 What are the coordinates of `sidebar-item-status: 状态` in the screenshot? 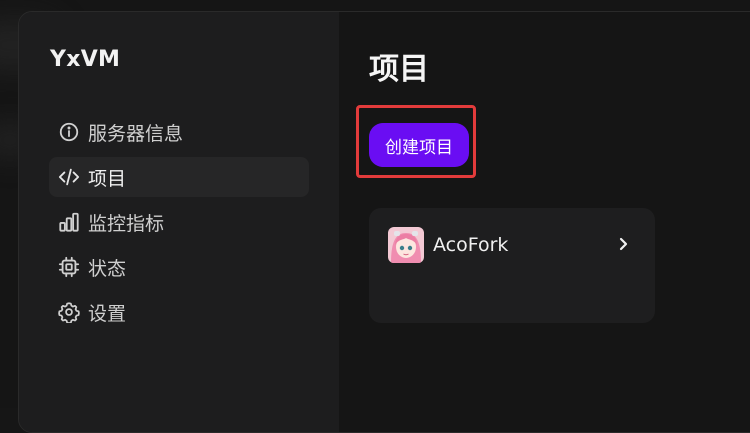 It's located at (179, 267).